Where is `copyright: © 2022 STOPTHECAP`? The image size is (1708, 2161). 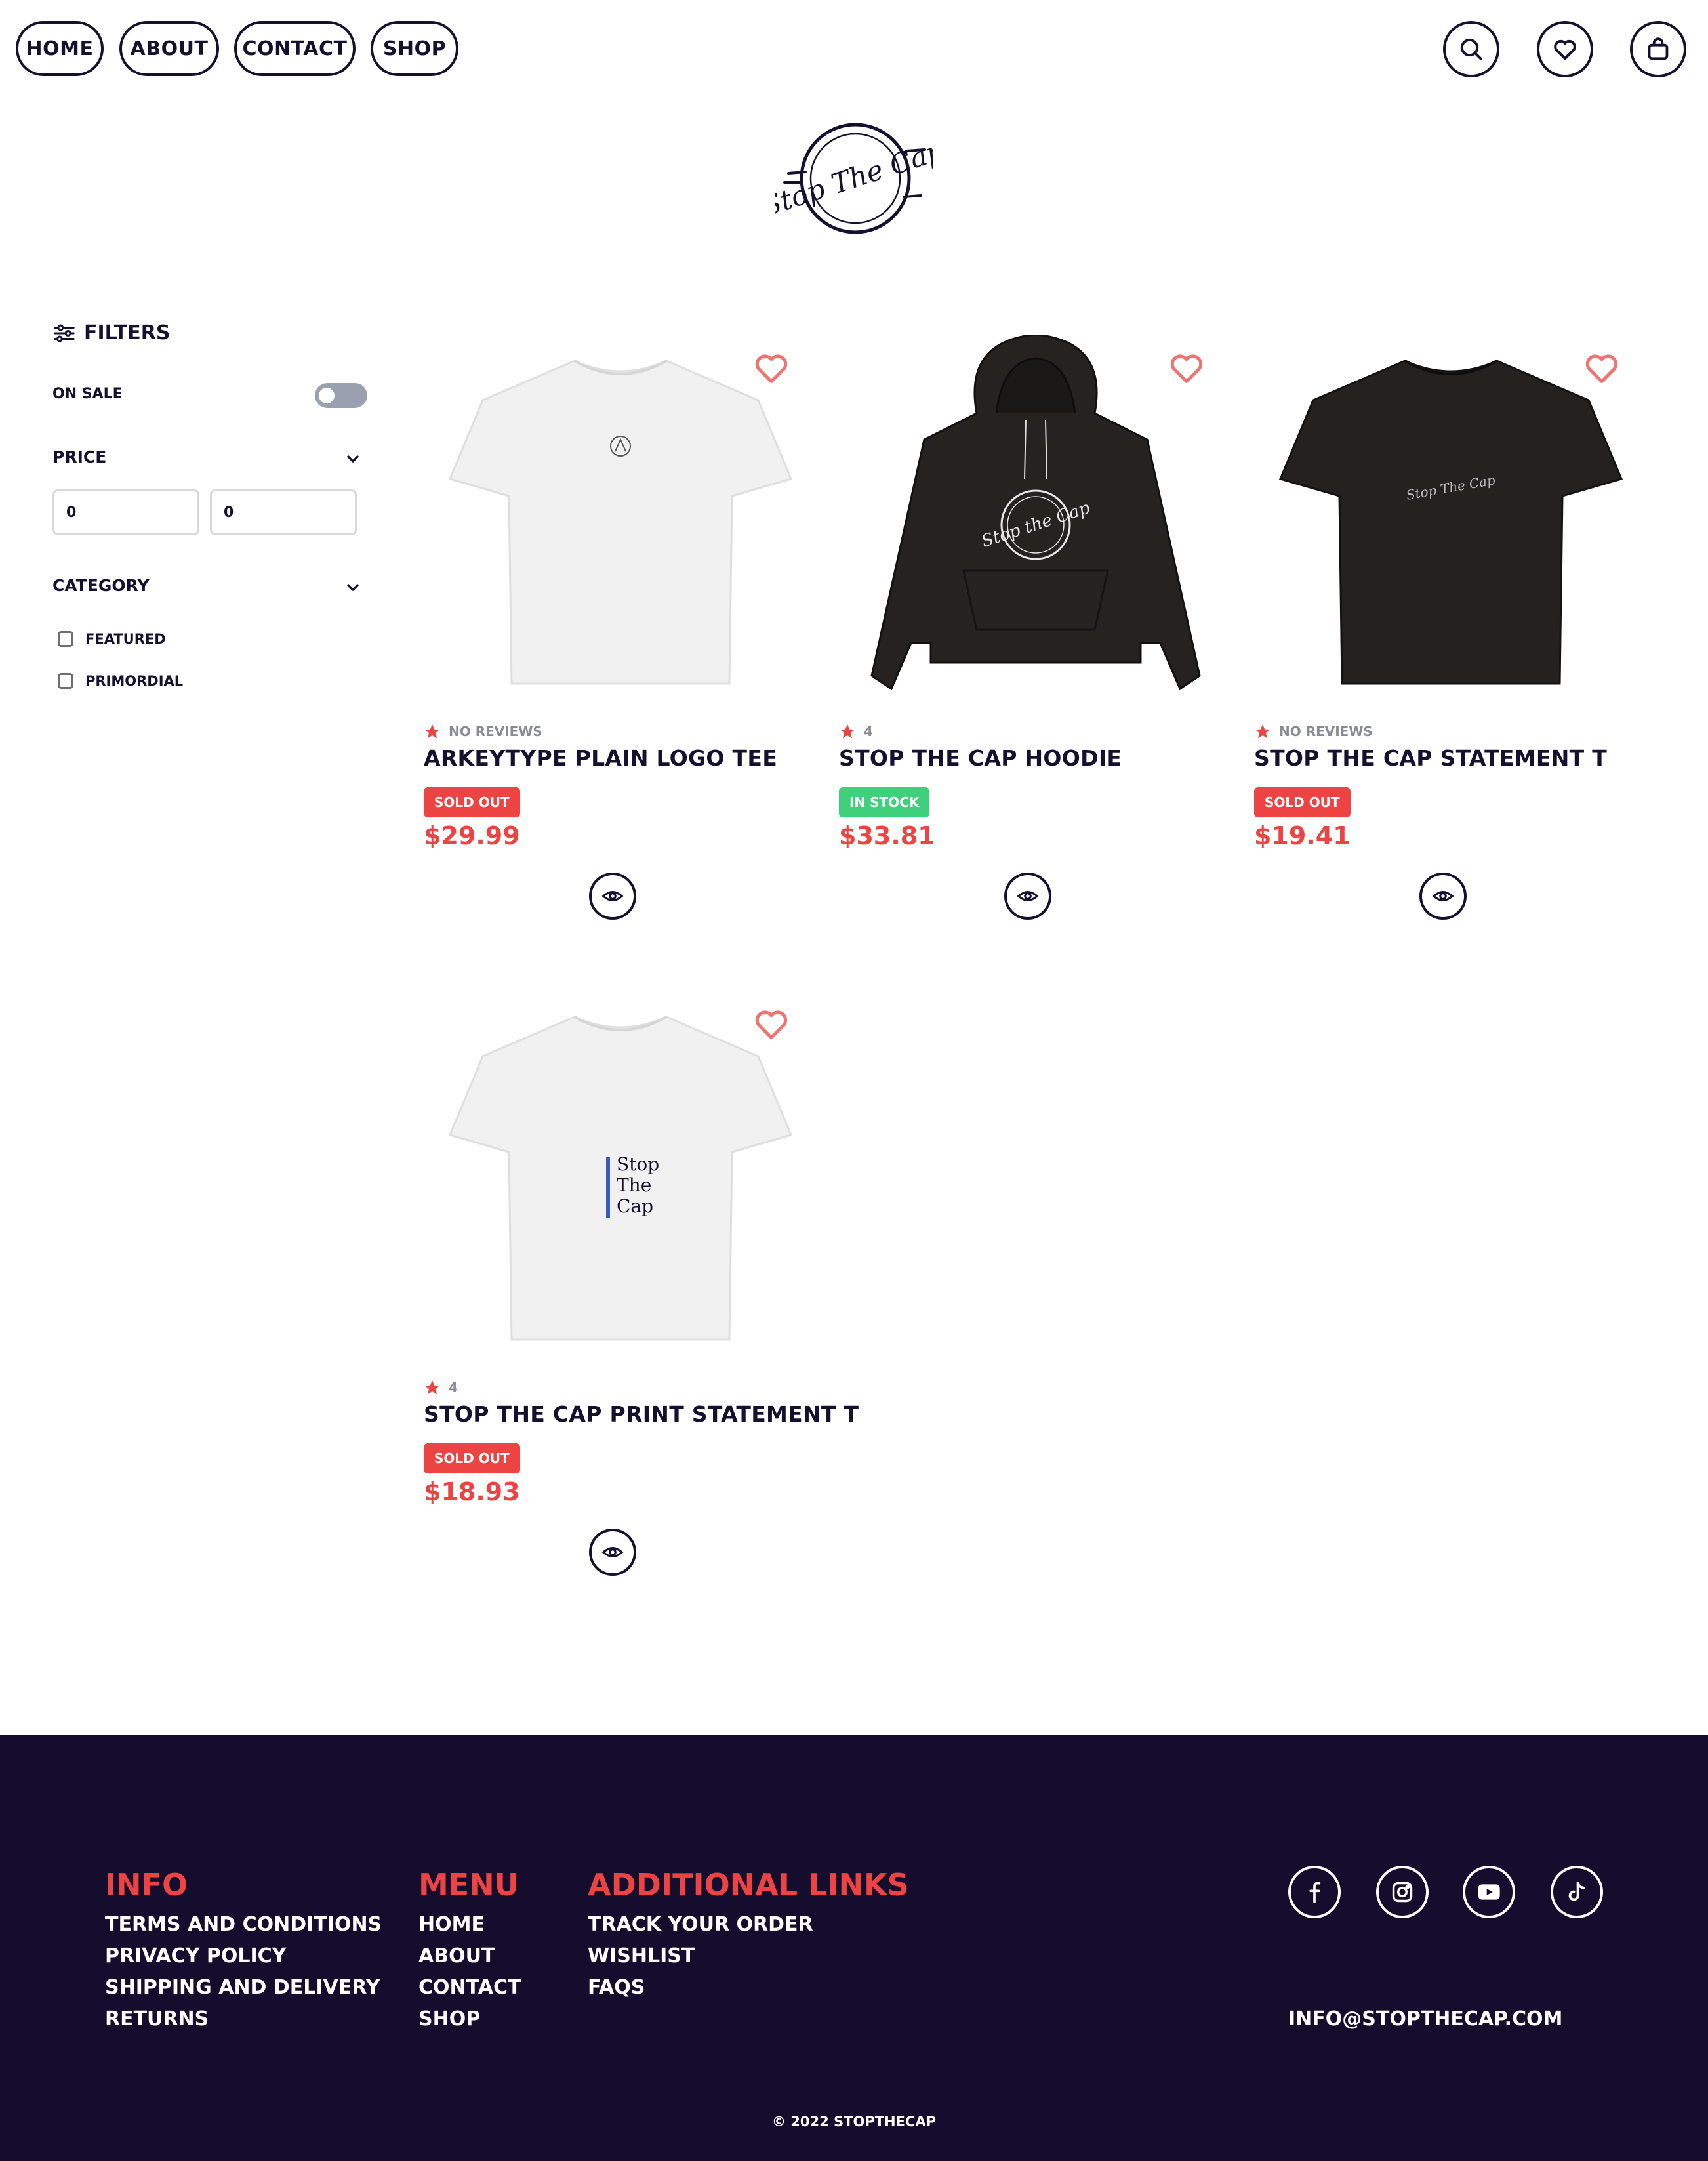
copyright: © 2022 STOPTHECAP is located at coordinates (854, 2122).